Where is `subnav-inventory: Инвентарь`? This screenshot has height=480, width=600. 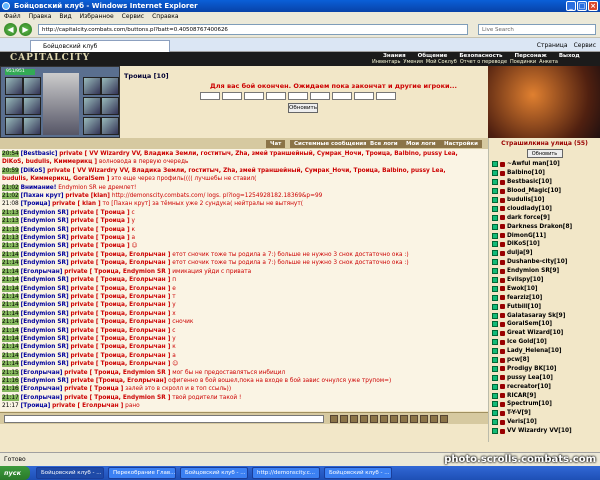 subnav-inventory: Инвентарь is located at coordinates (386, 62).